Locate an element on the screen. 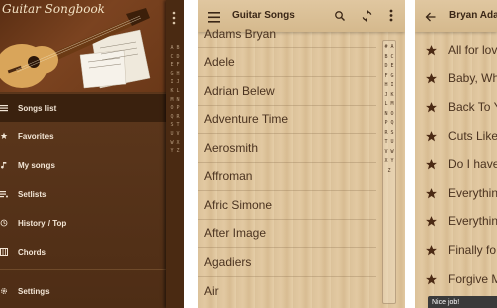 This screenshot has width=497, height=308. list-item: Adams Bryan is located at coordinates (289, 34).